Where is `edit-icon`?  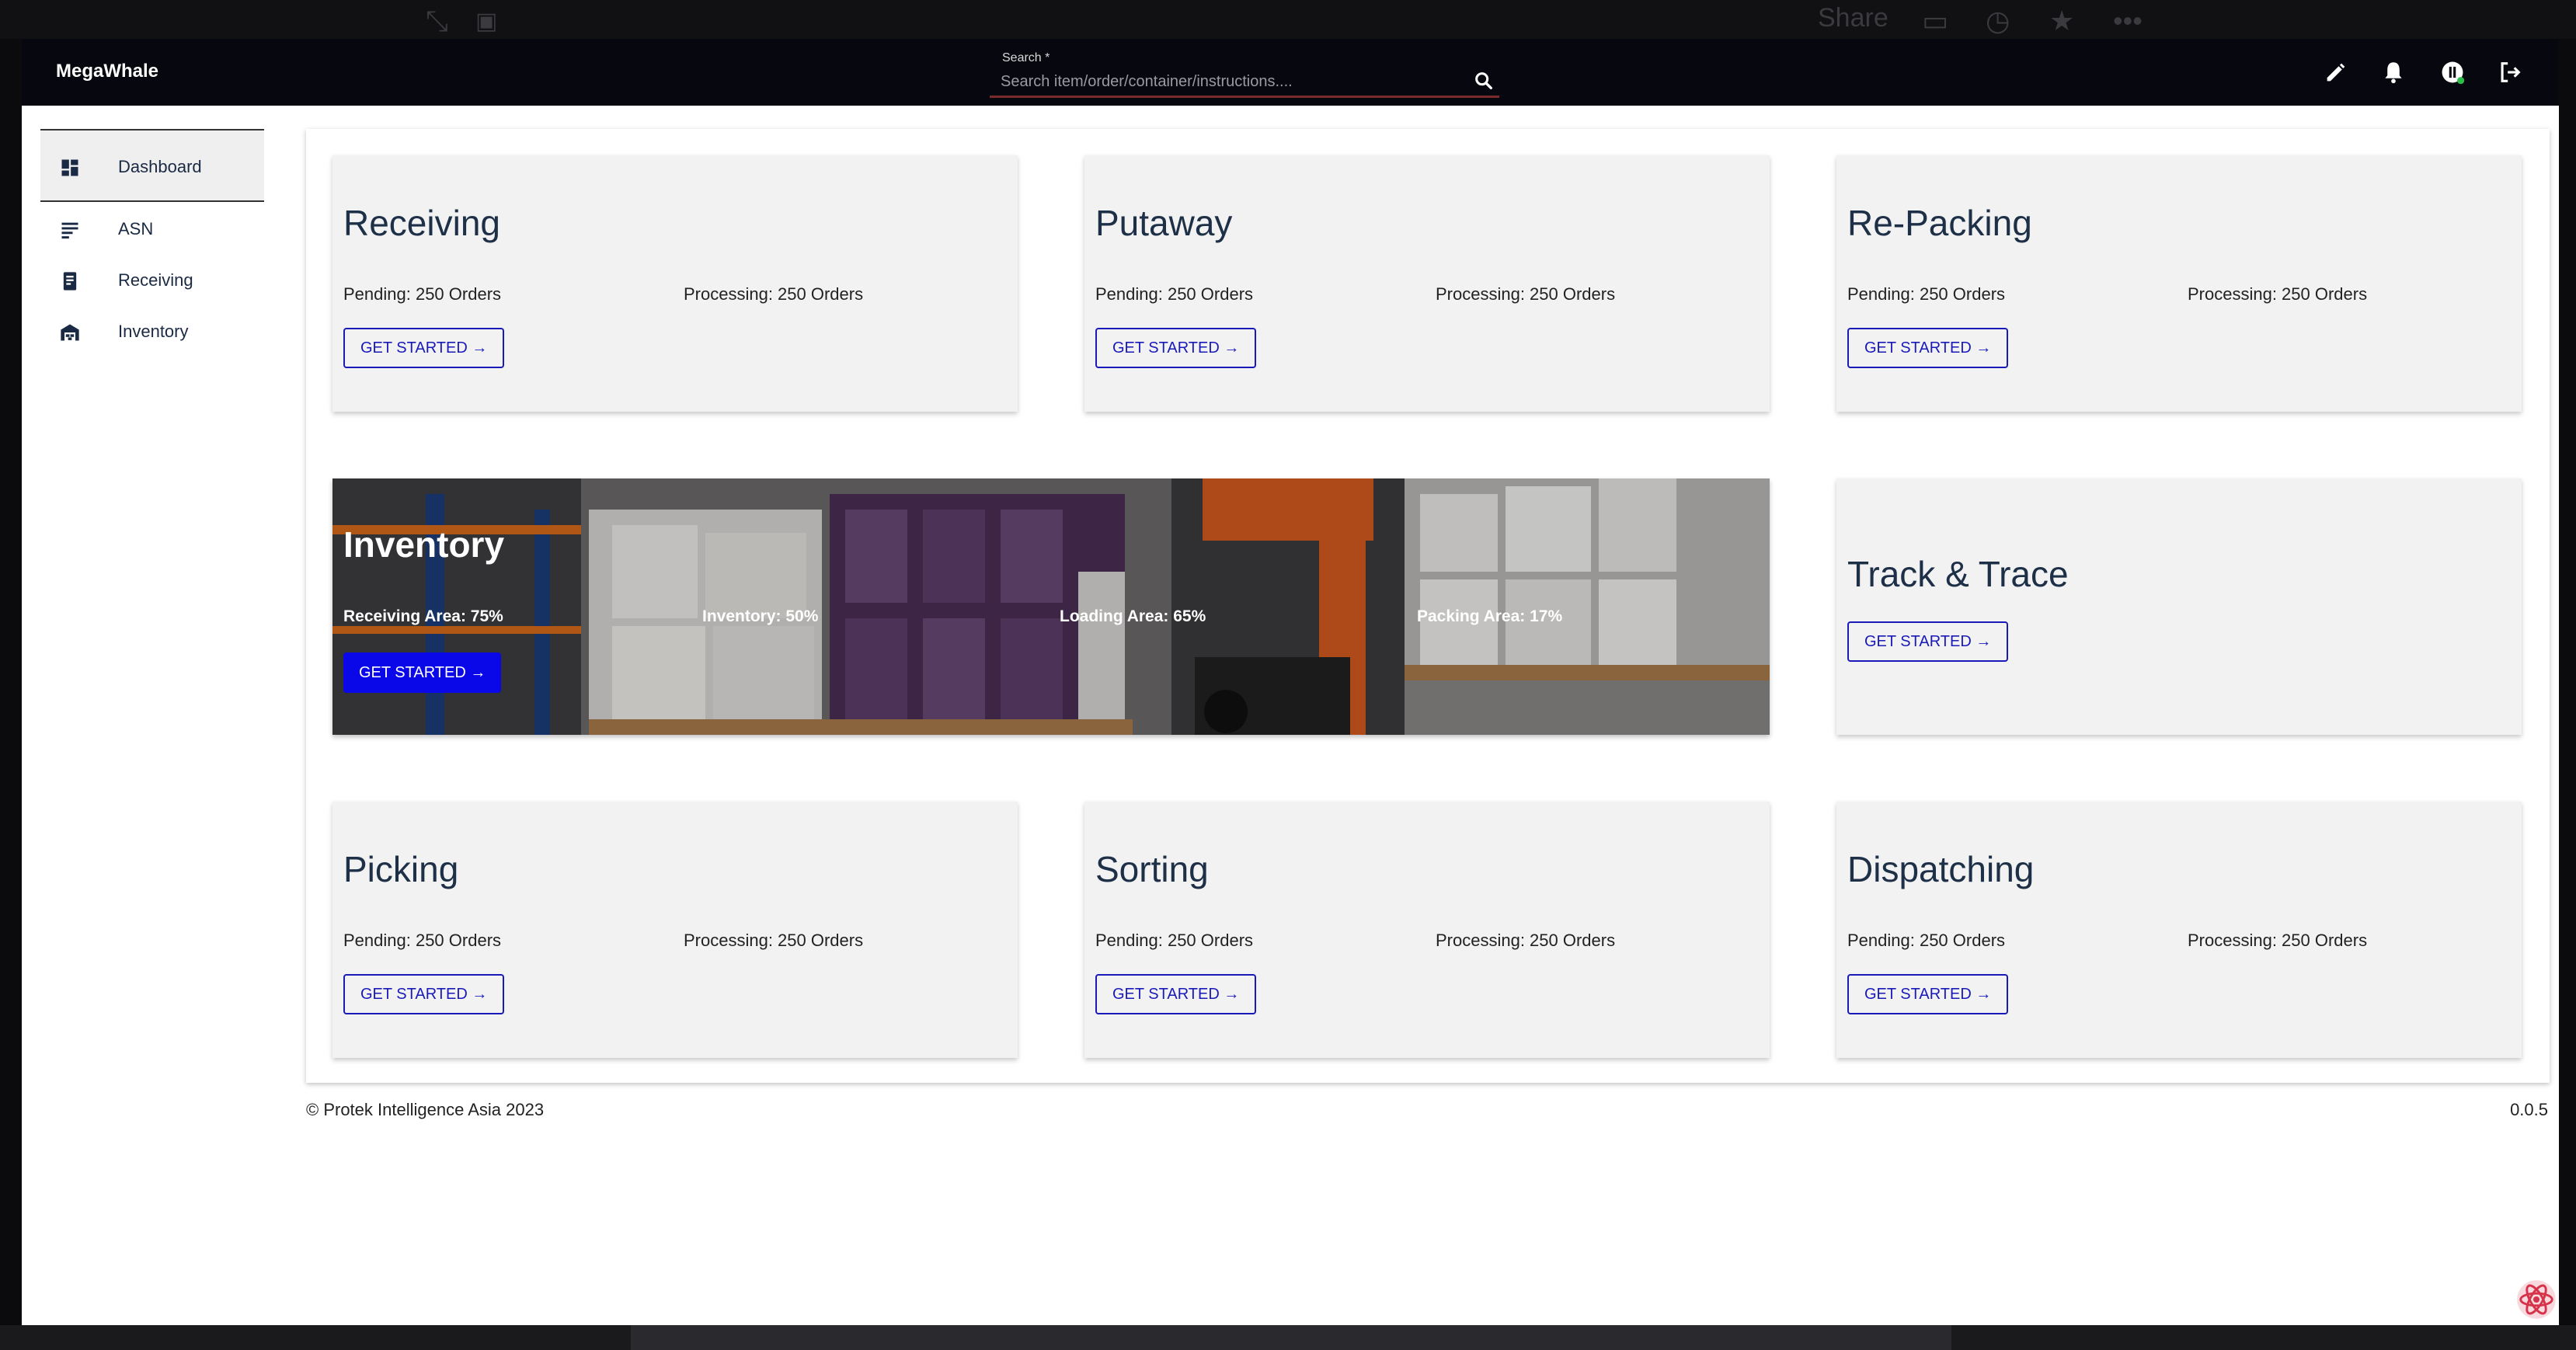 edit-icon is located at coordinates (2336, 72).